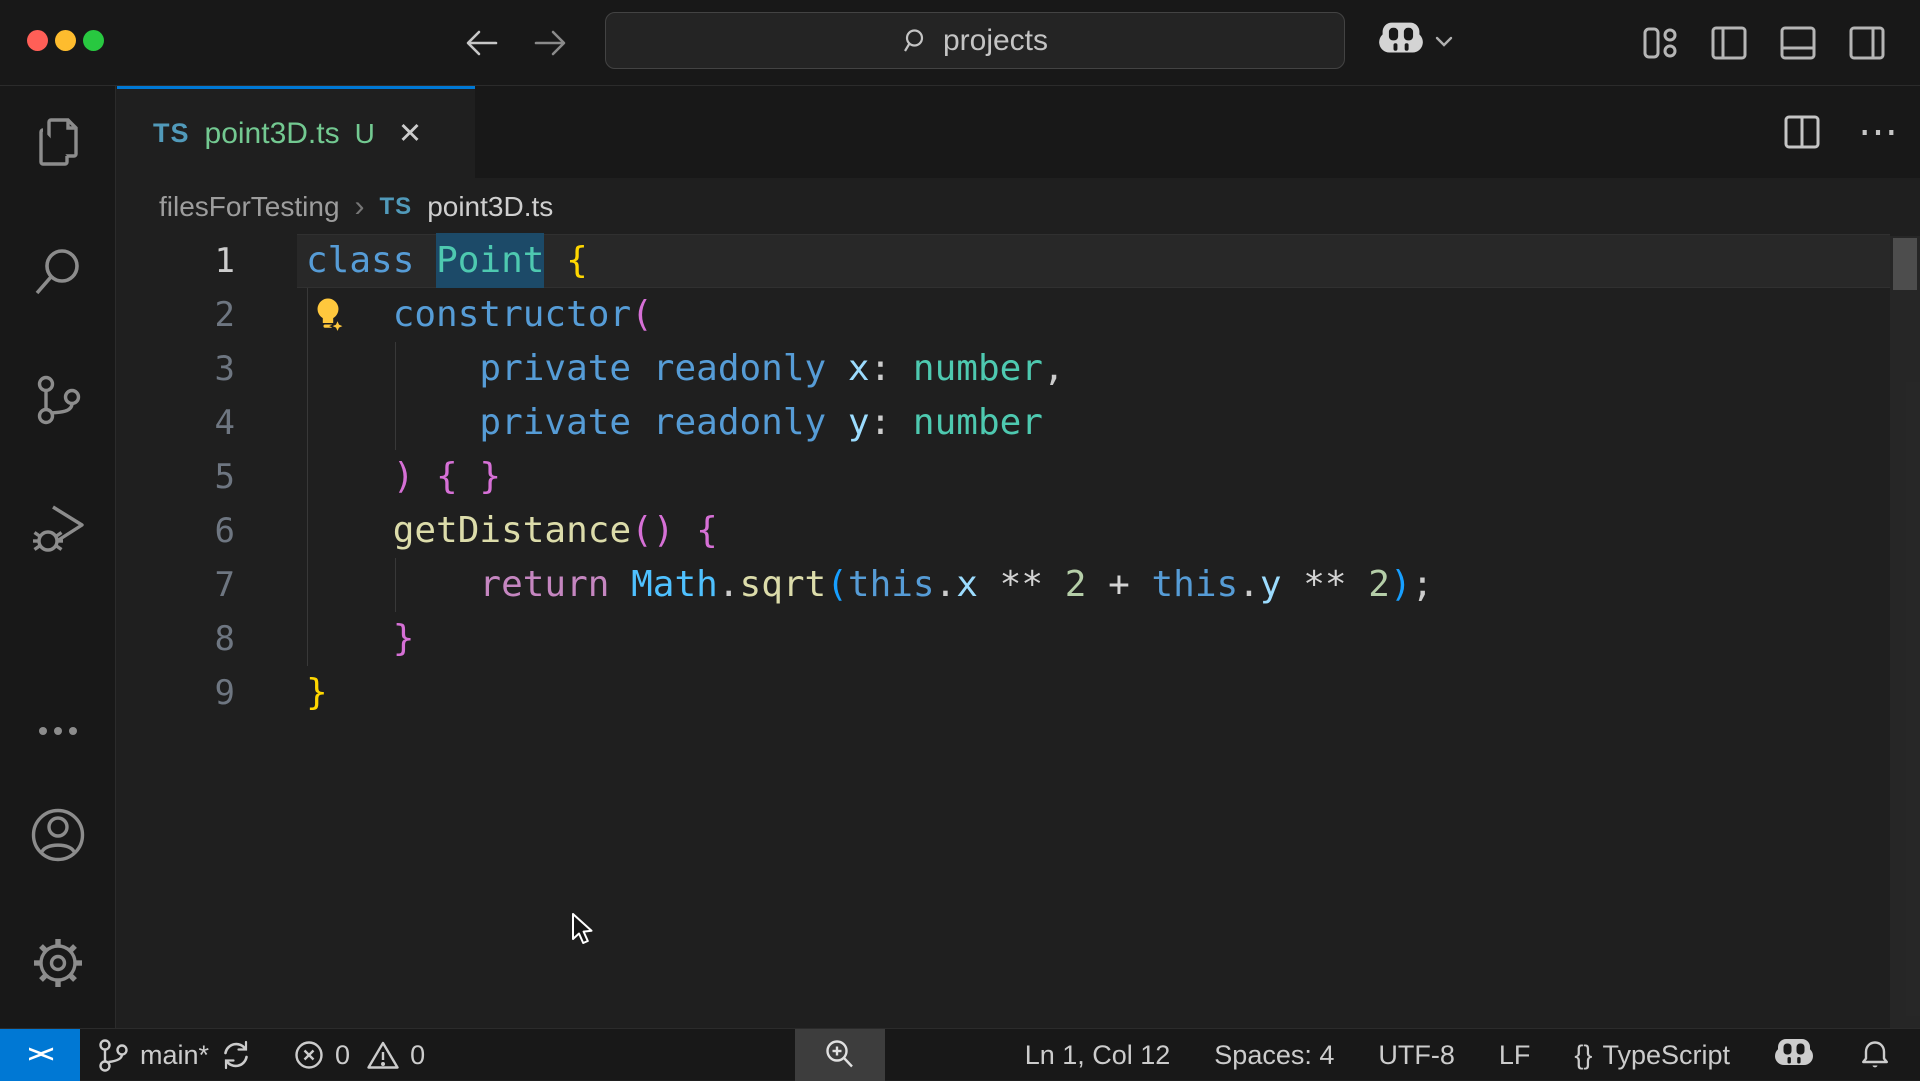  I want to click on line-number: 2, so click(224, 315).